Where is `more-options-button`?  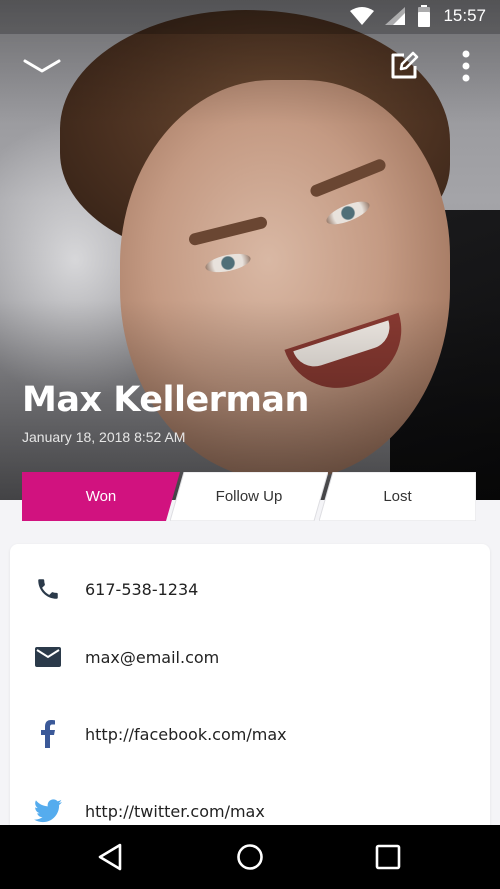 more-options-button is located at coordinates (466, 66).